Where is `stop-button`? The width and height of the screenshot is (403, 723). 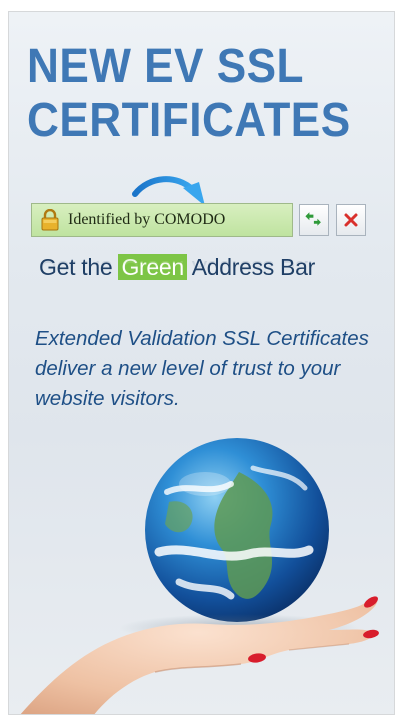
stop-button is located at coordinates (351, 220).